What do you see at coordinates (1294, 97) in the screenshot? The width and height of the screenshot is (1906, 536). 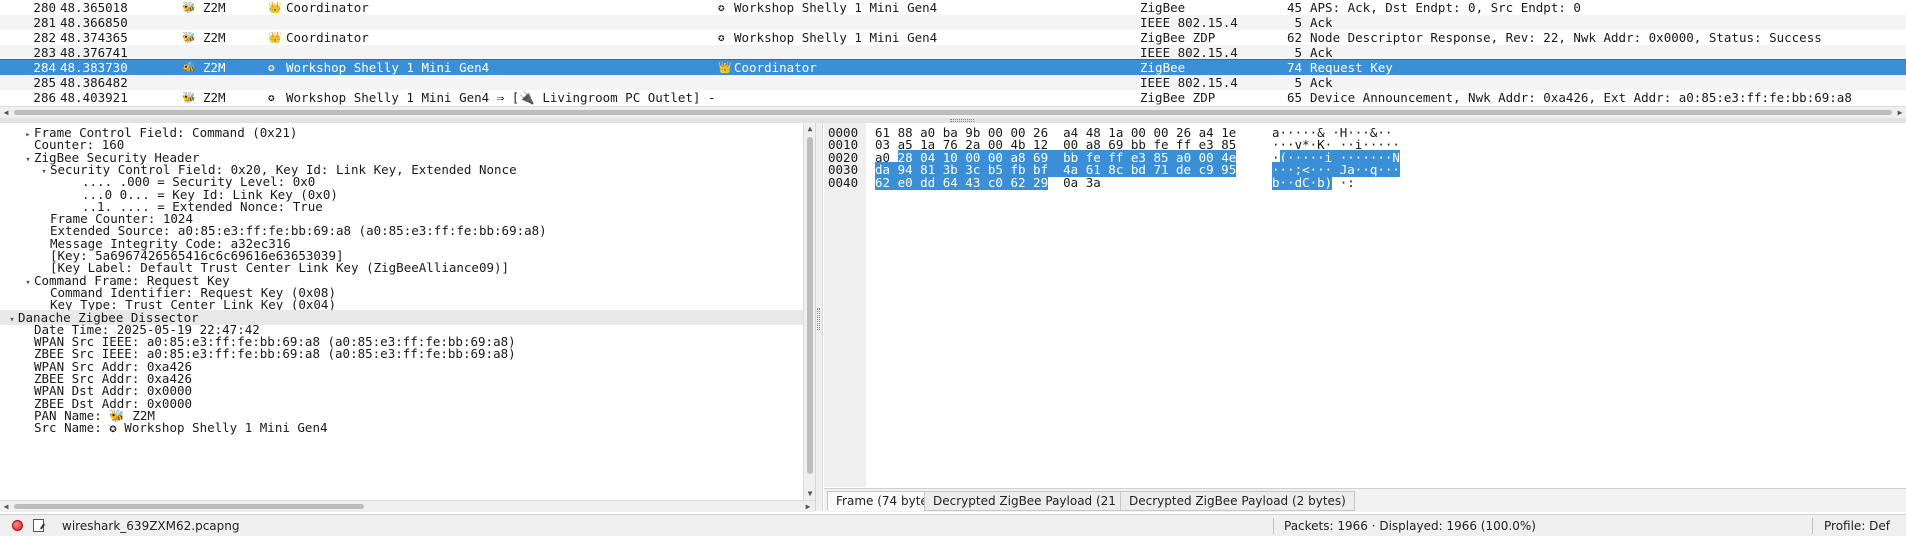 I see `packet-length: 65` at bounding box center [1294, 97].